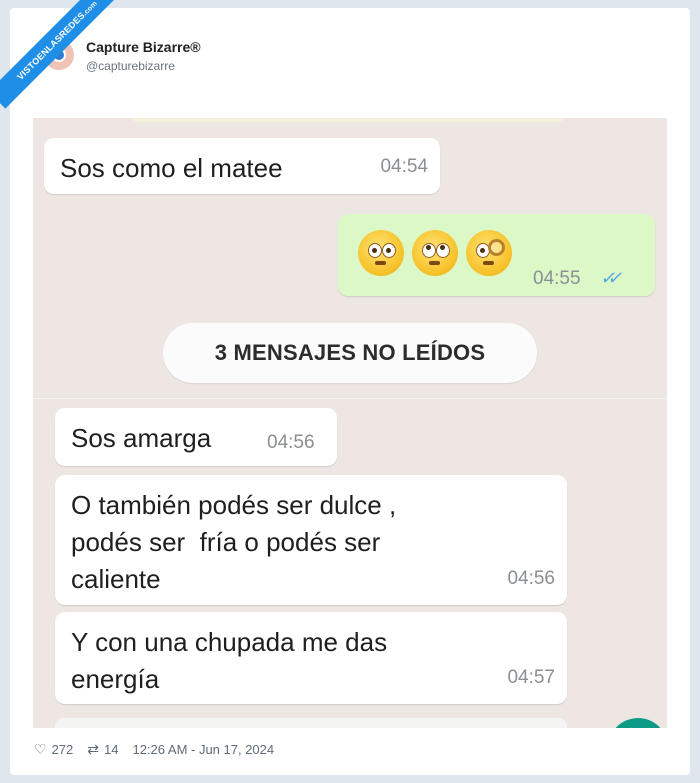 This screenshot has width=700, height=783. I want to click on message-bubble-incoming: Sos como el matee 04:54, so click(242, 166).